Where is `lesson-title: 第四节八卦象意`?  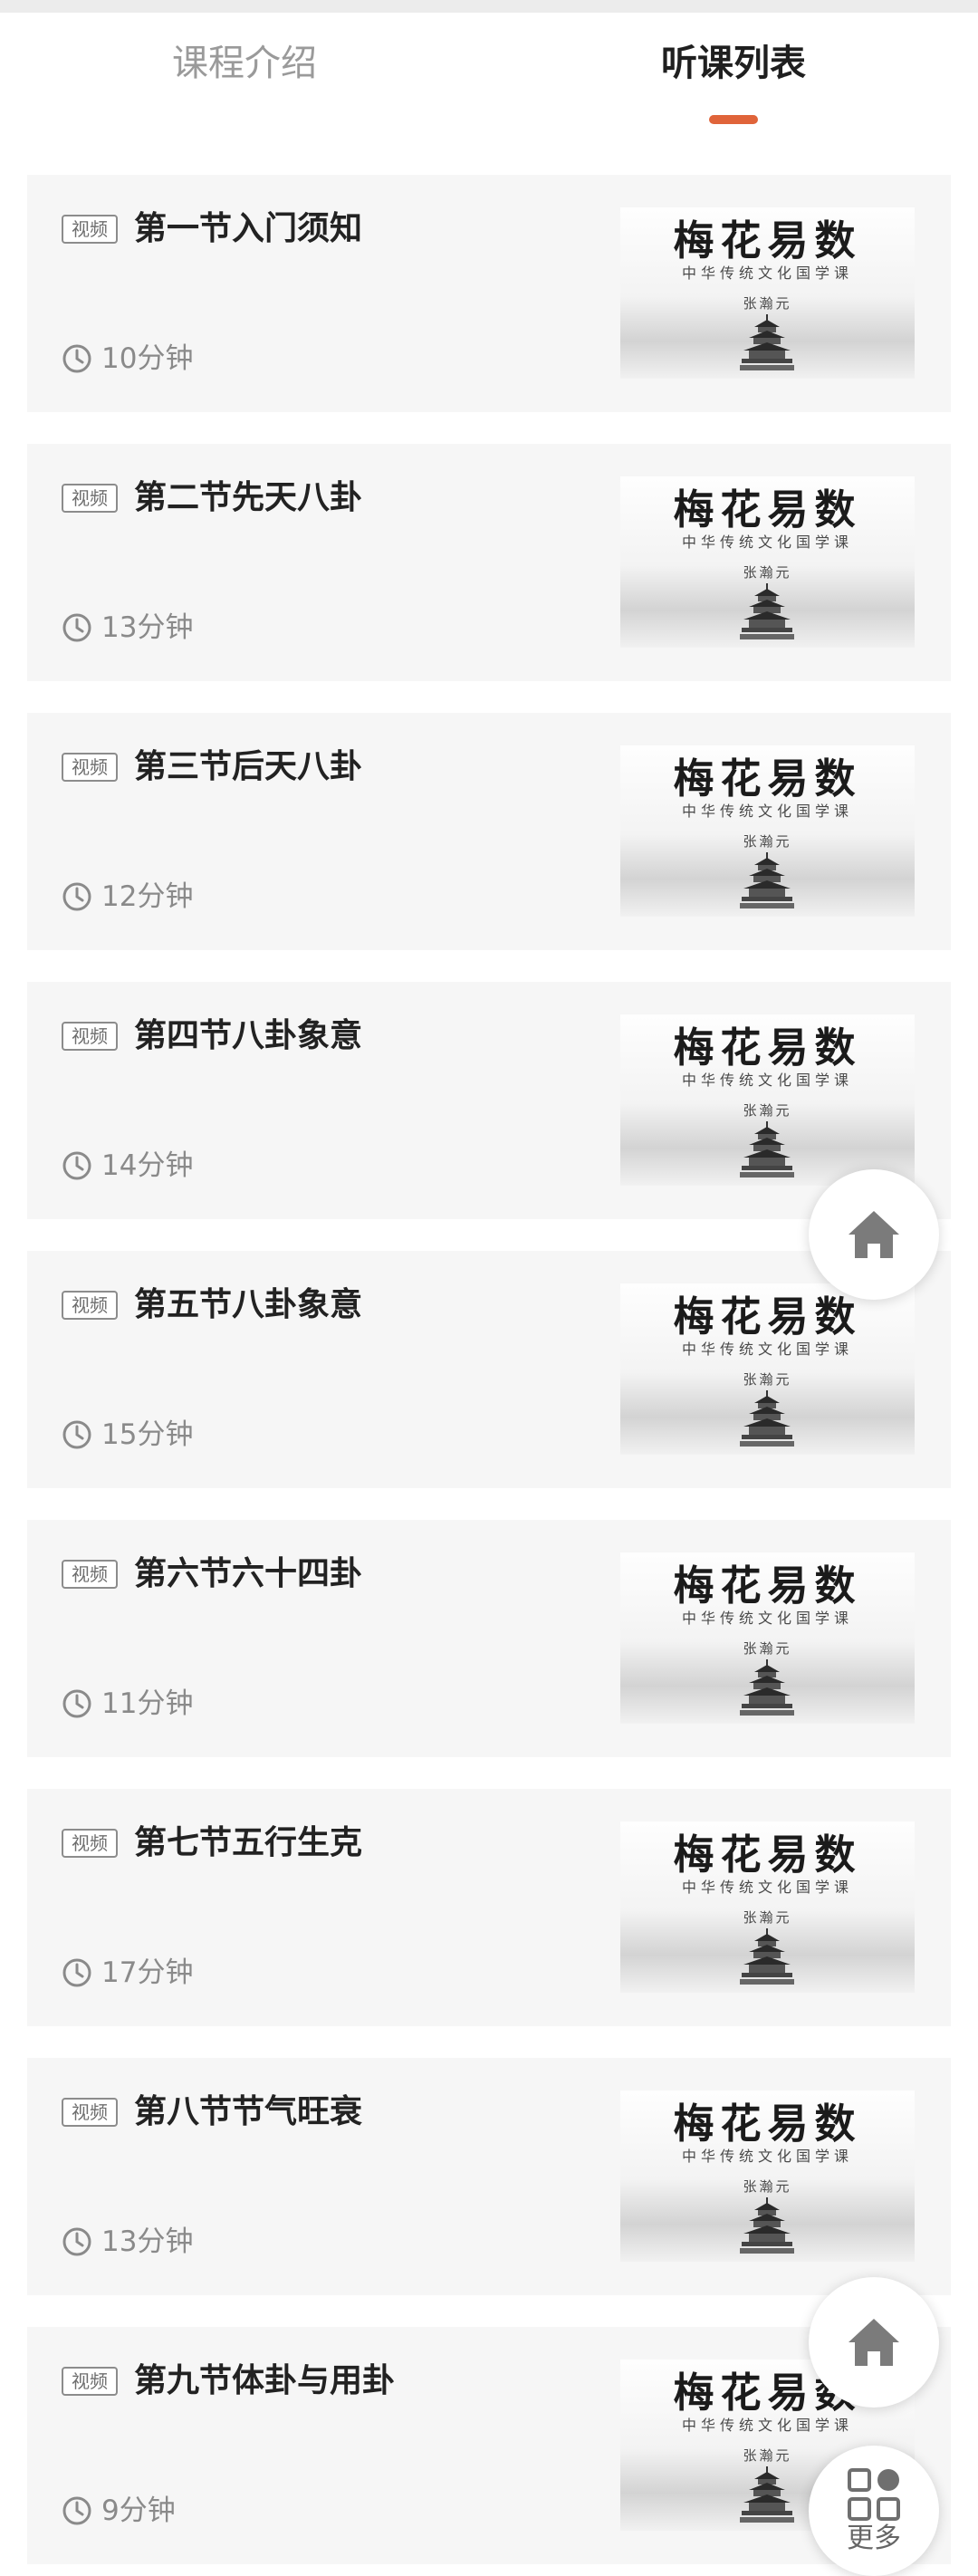
lesson-title: 第四节八卦象意 is located at coordinates (248, 1035).